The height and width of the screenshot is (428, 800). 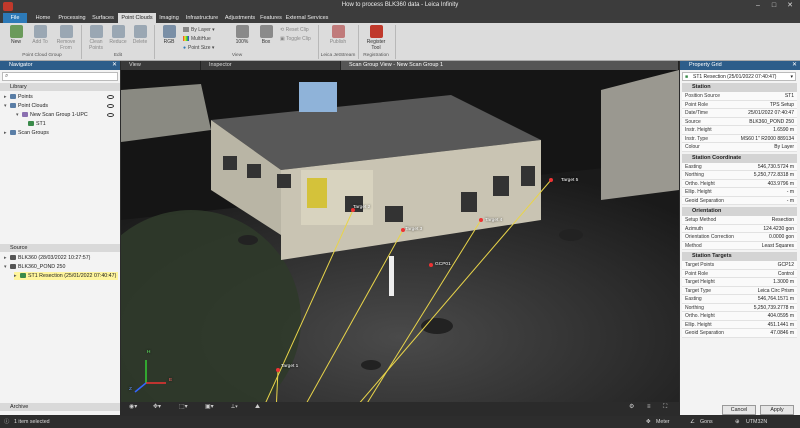 I want to click on apply-button: Apply, so click(x=777, y=410).